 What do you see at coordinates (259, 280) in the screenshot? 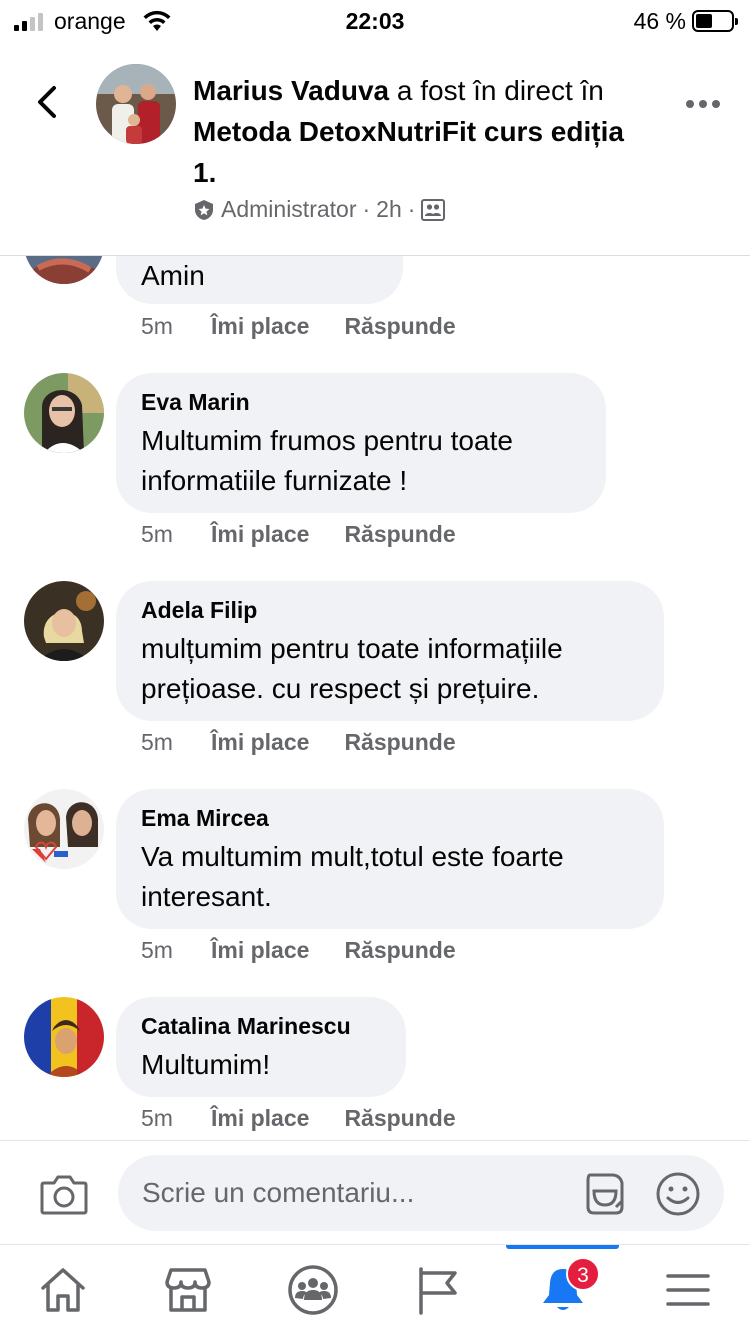
I see `comment-bubble: Amin` at bounding box center [259, 280].